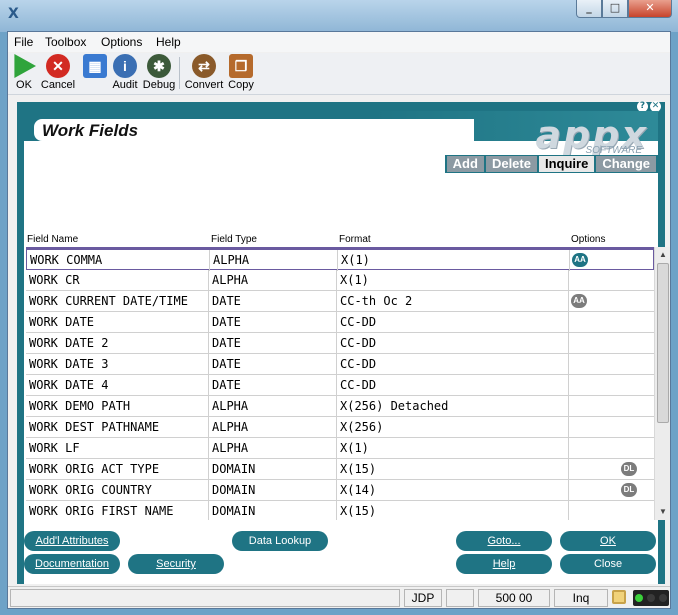 This screenshot has width=678, height=615. What do you see at coordinates (58, 72) in the screenshot?
I see `cancel-toolbar-button: ✕ Cancel` at bounding box center [58, 72].